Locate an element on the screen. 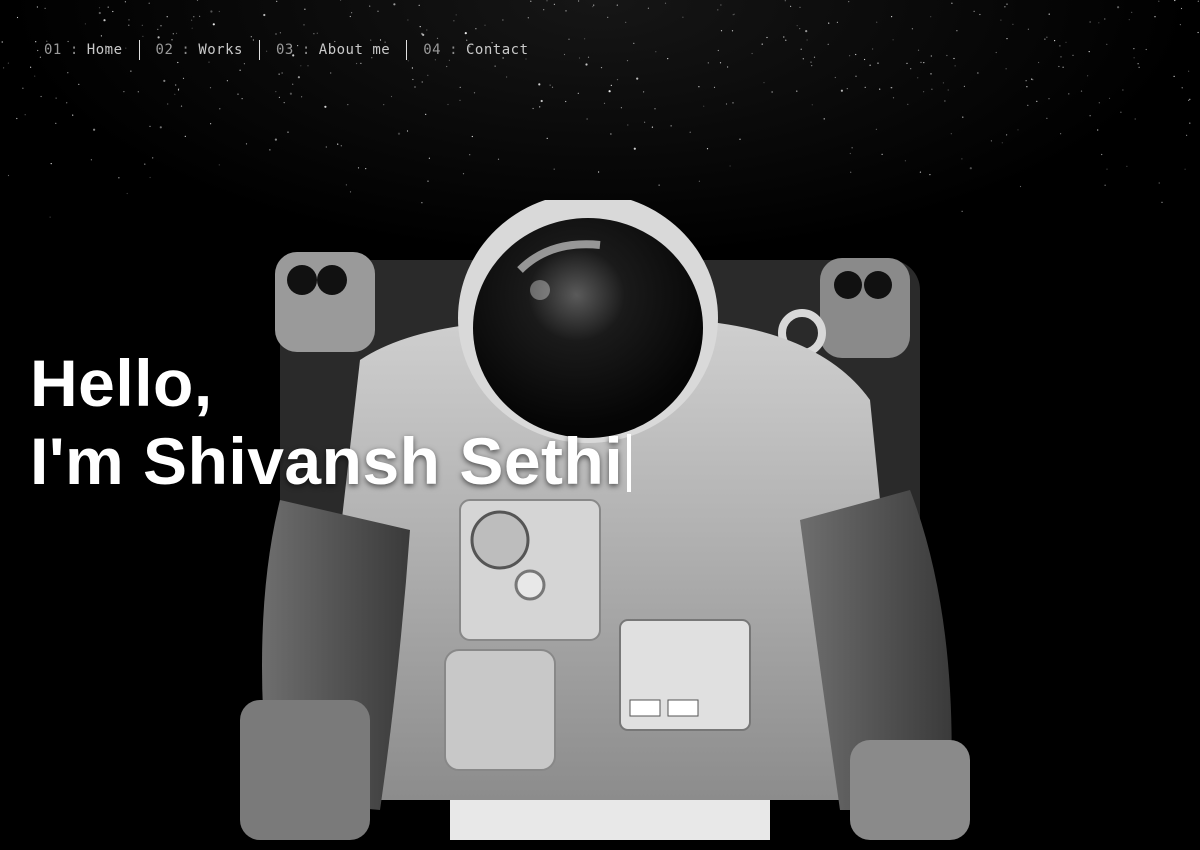 The width and height of the screenshot is (1200, 850). hero-greeting-line: Hello, is located at coordinates (121, 383).